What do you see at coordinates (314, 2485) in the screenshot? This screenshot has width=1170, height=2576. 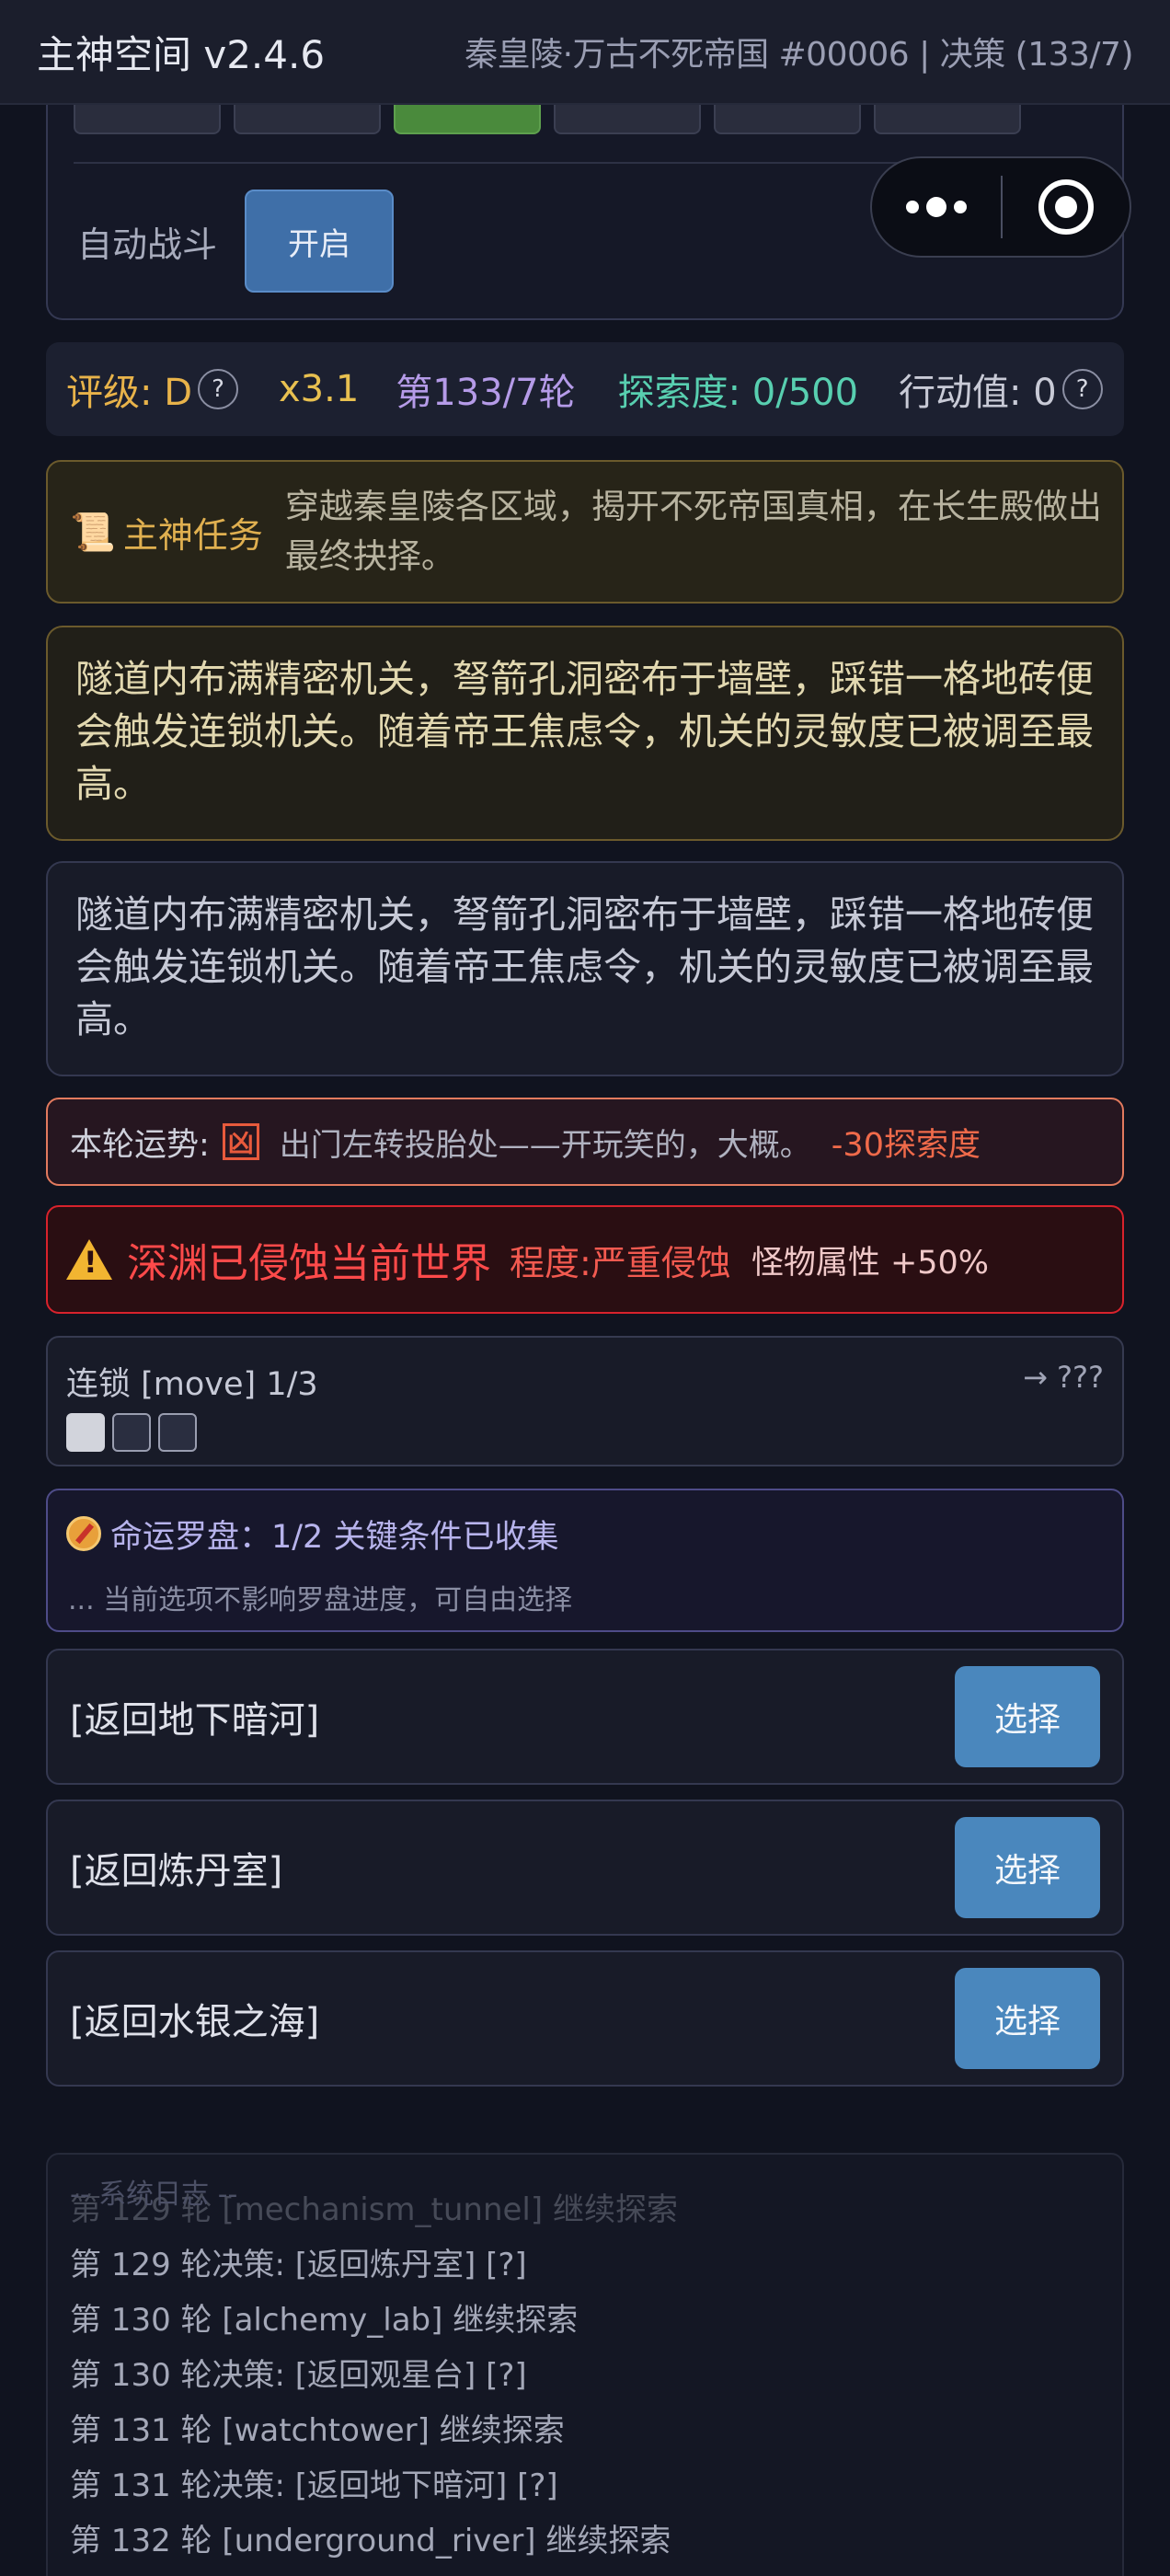 I see `log-line: 第 131 轮决策: [返回地下暗河] [?]` at bounding box center [314, 2485].